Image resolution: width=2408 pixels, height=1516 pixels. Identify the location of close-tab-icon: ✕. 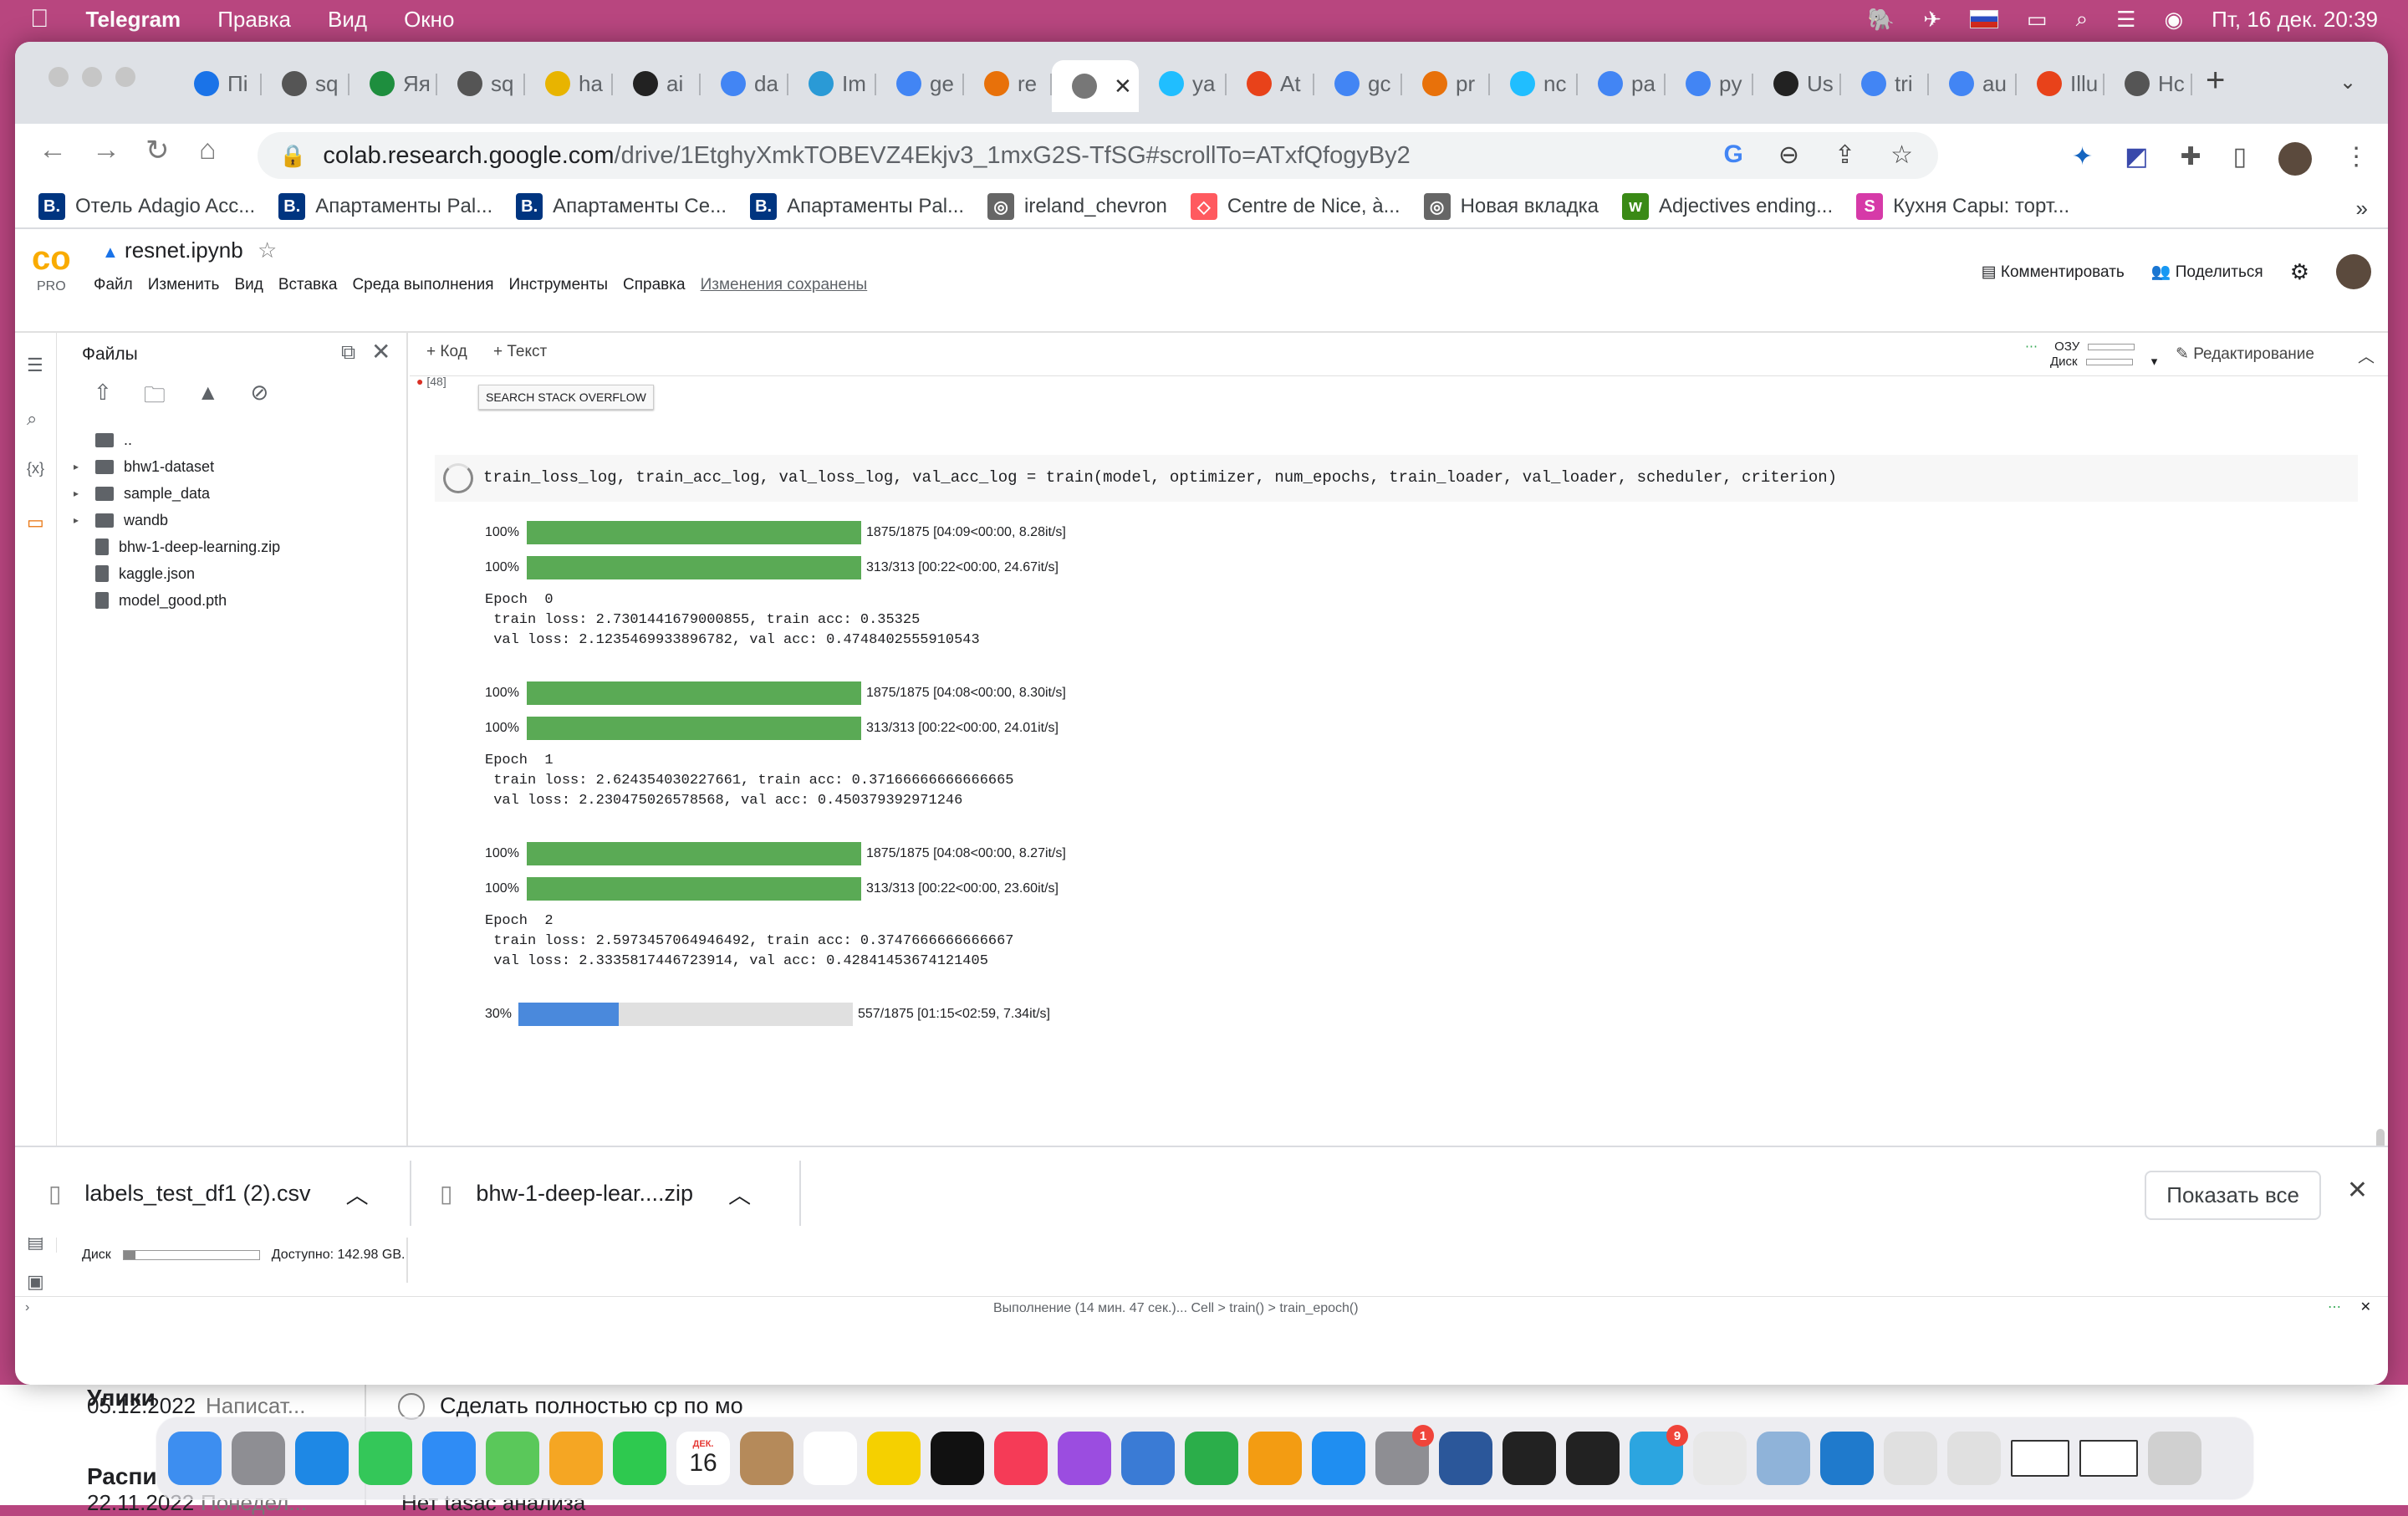
(1123, 87).